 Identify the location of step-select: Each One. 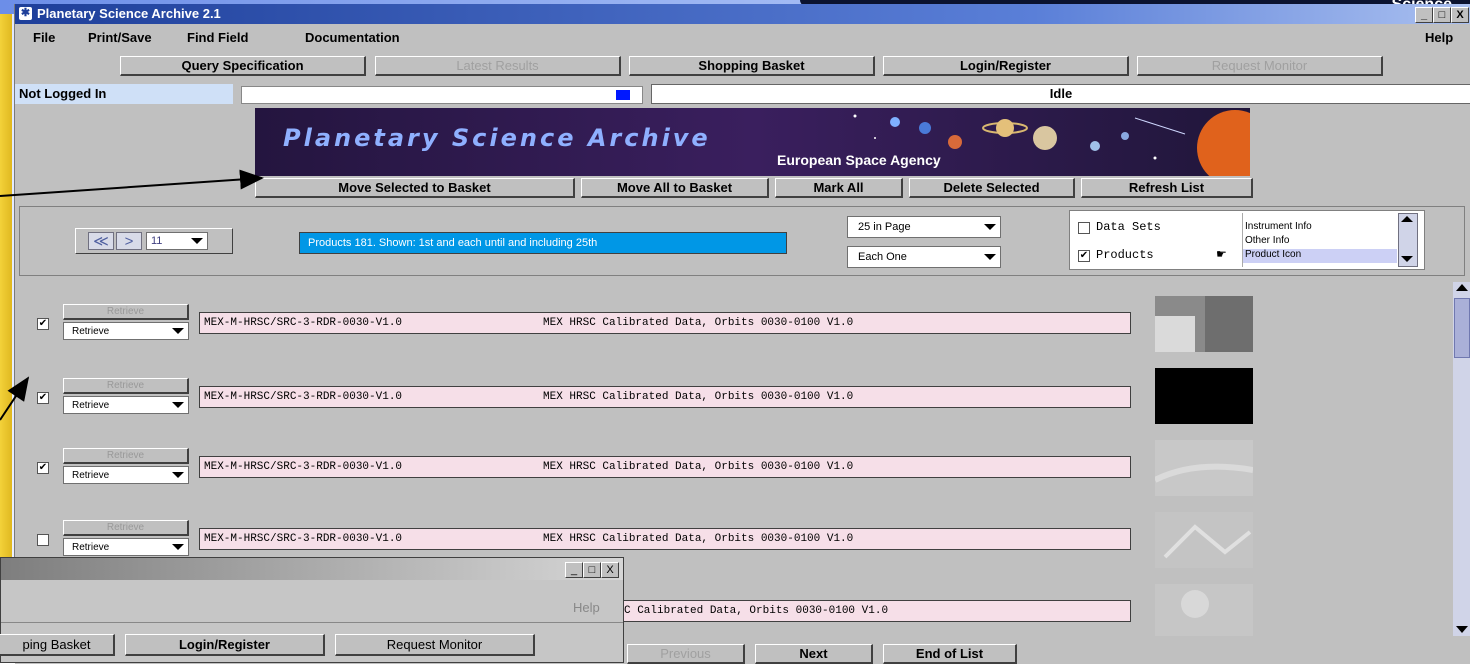
(924, 257).